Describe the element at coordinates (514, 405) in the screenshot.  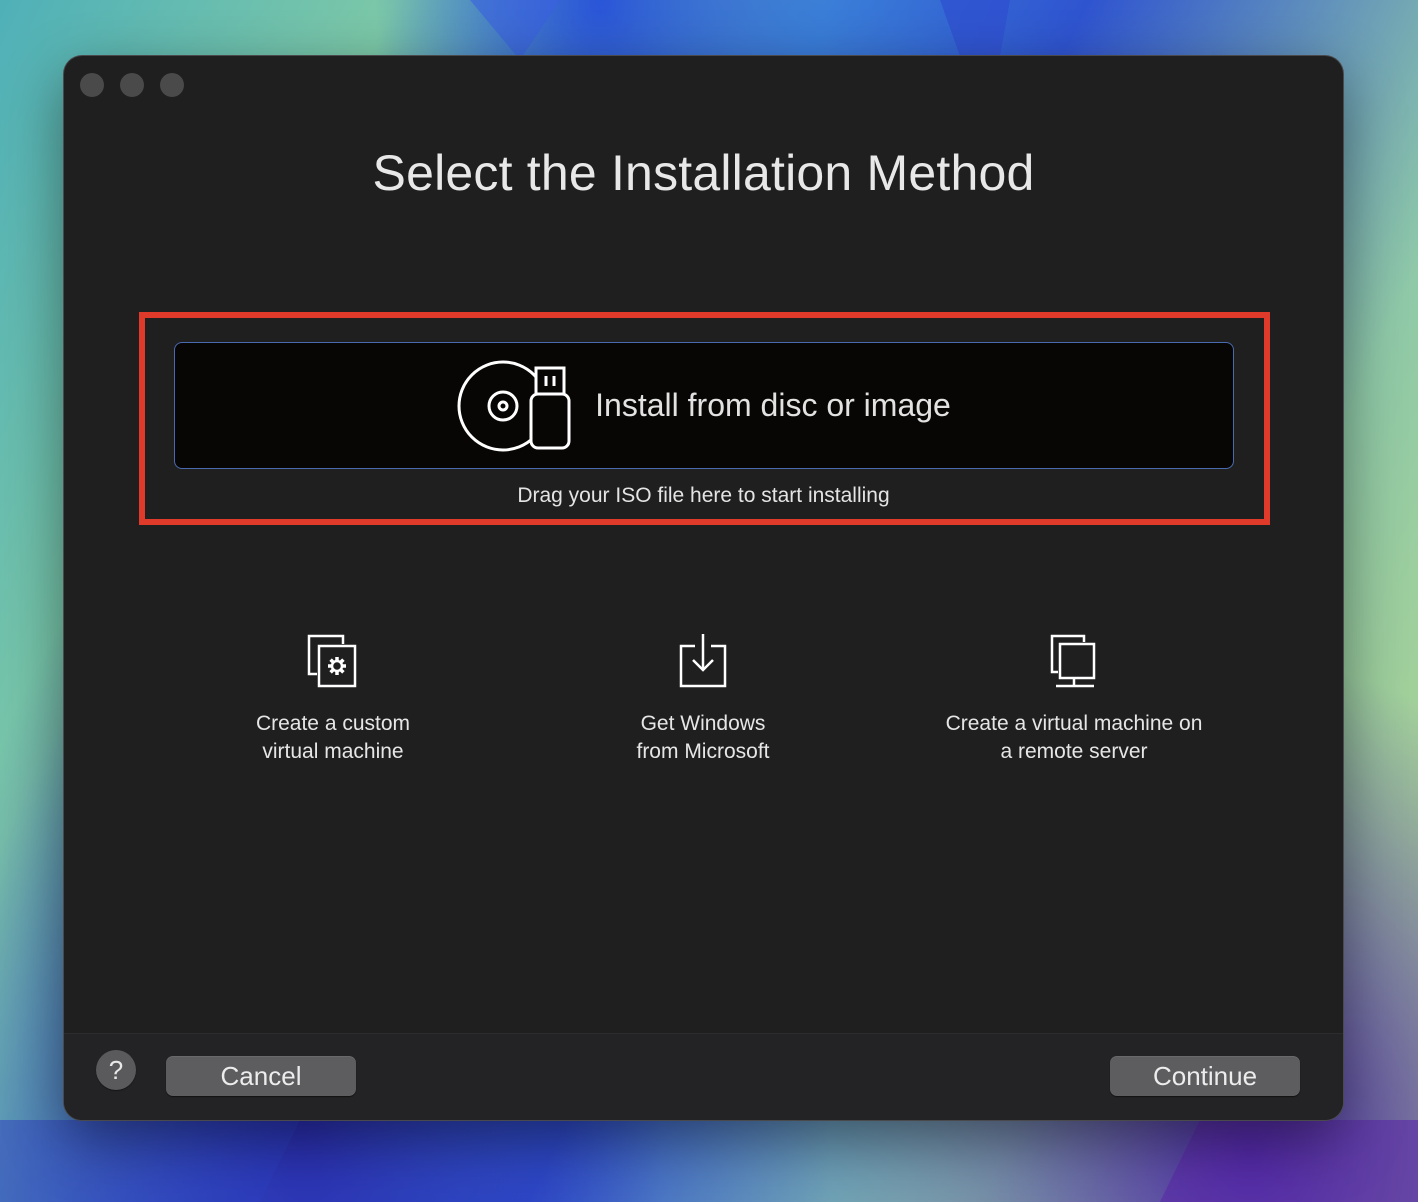
I see `disc-usb-icon` at that location.